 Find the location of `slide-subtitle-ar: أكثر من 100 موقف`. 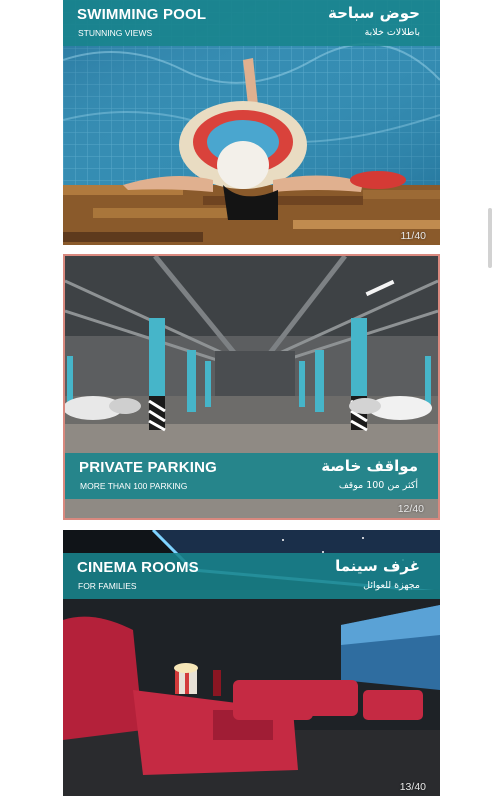

slide-subtitle-ar: أكثر من 100 موقف is located at coordinates (378, 485).